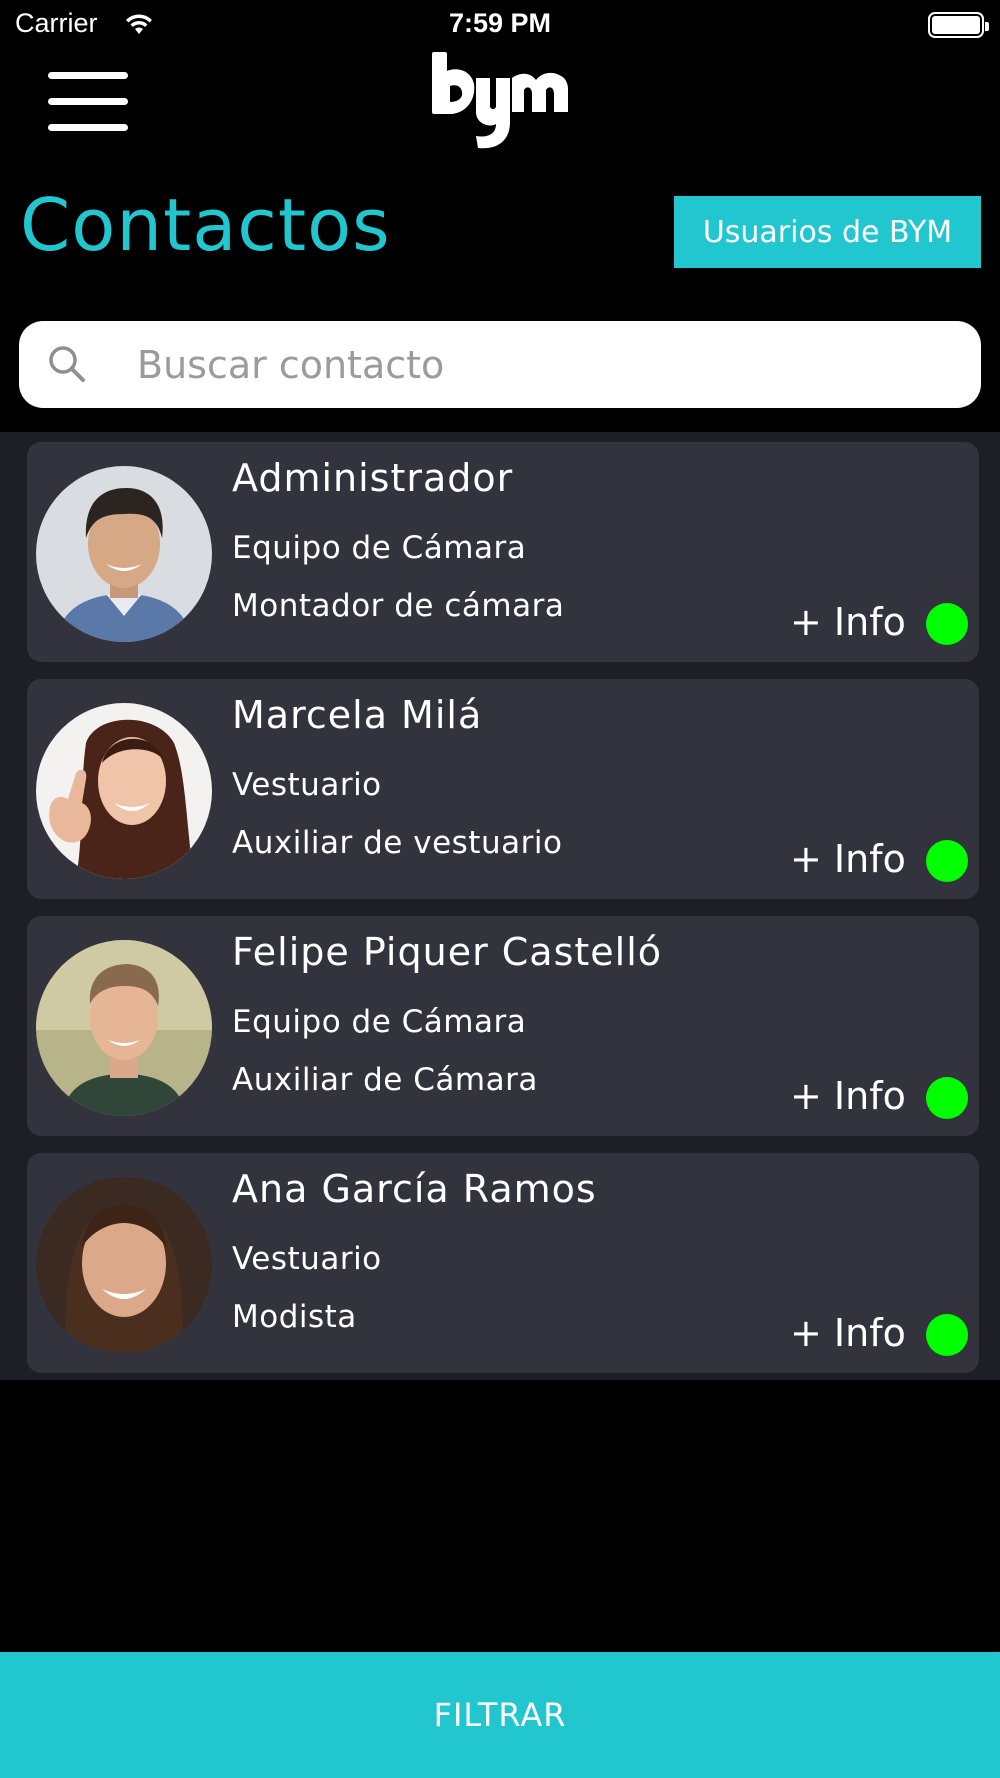 The height and width of the screenshot is (1778, 1000). What do you see at coordinates (67, 366) in the screenshot?
I see `search-icon` at bounding box center [67, 366].